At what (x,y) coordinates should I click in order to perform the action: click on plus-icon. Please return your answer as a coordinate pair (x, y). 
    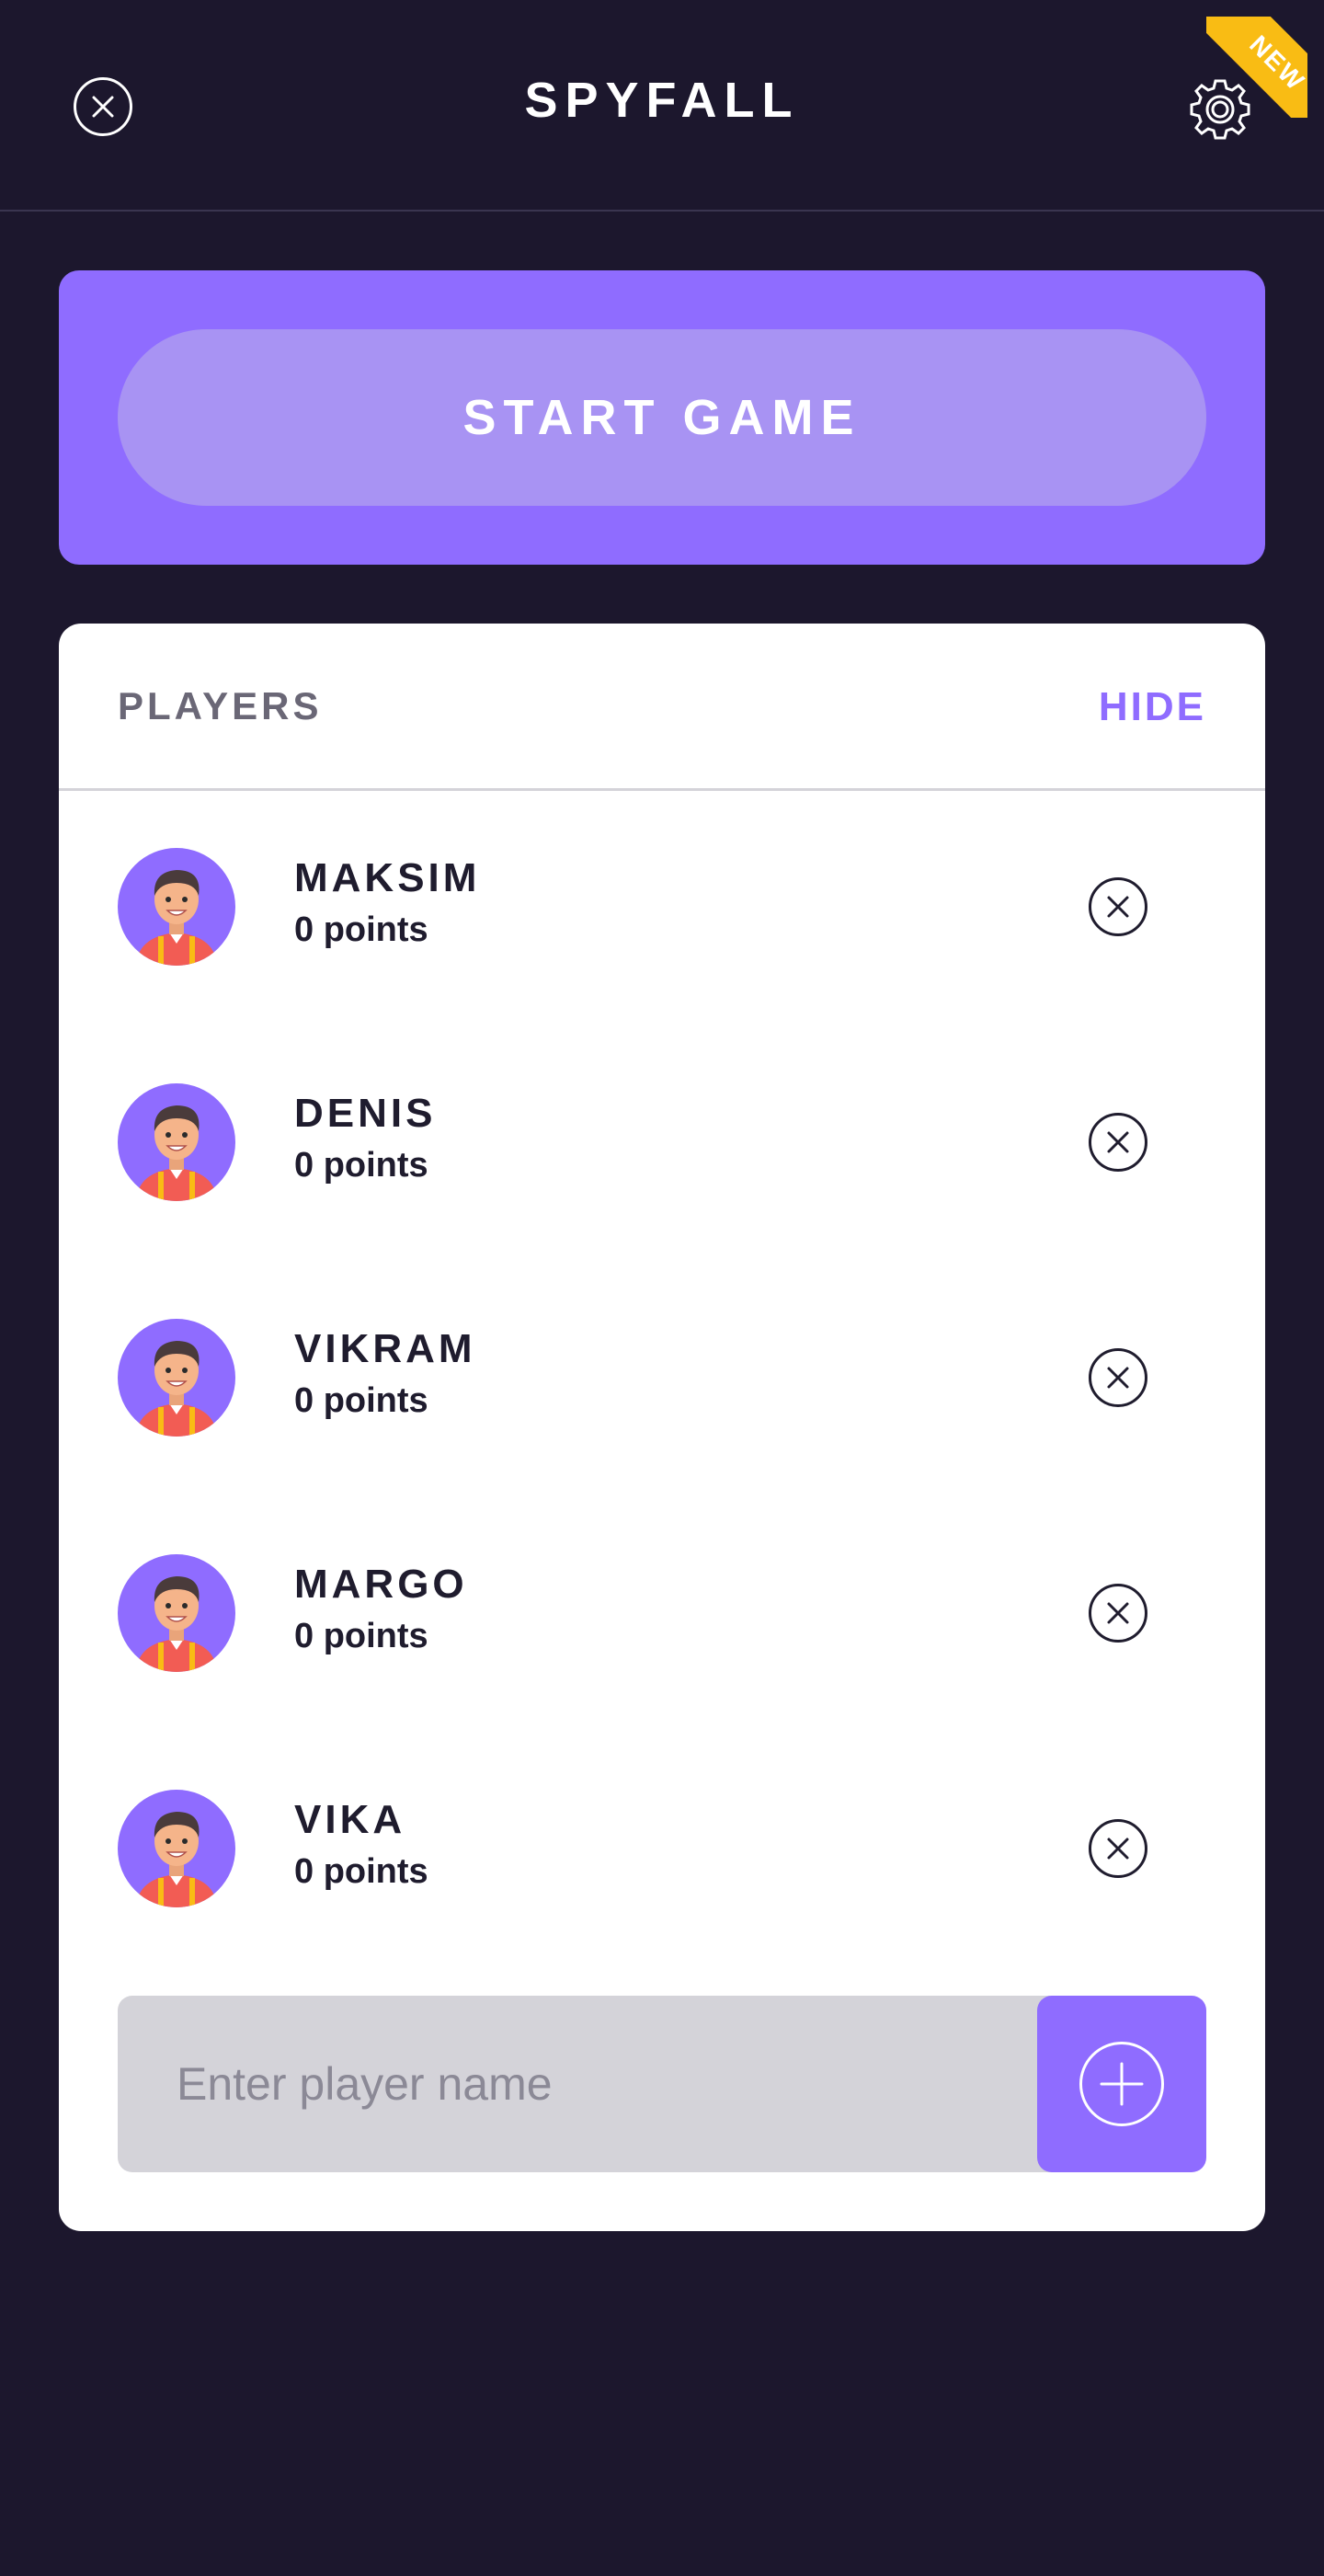
    Looking at the image, I should click on (1122, 2084).